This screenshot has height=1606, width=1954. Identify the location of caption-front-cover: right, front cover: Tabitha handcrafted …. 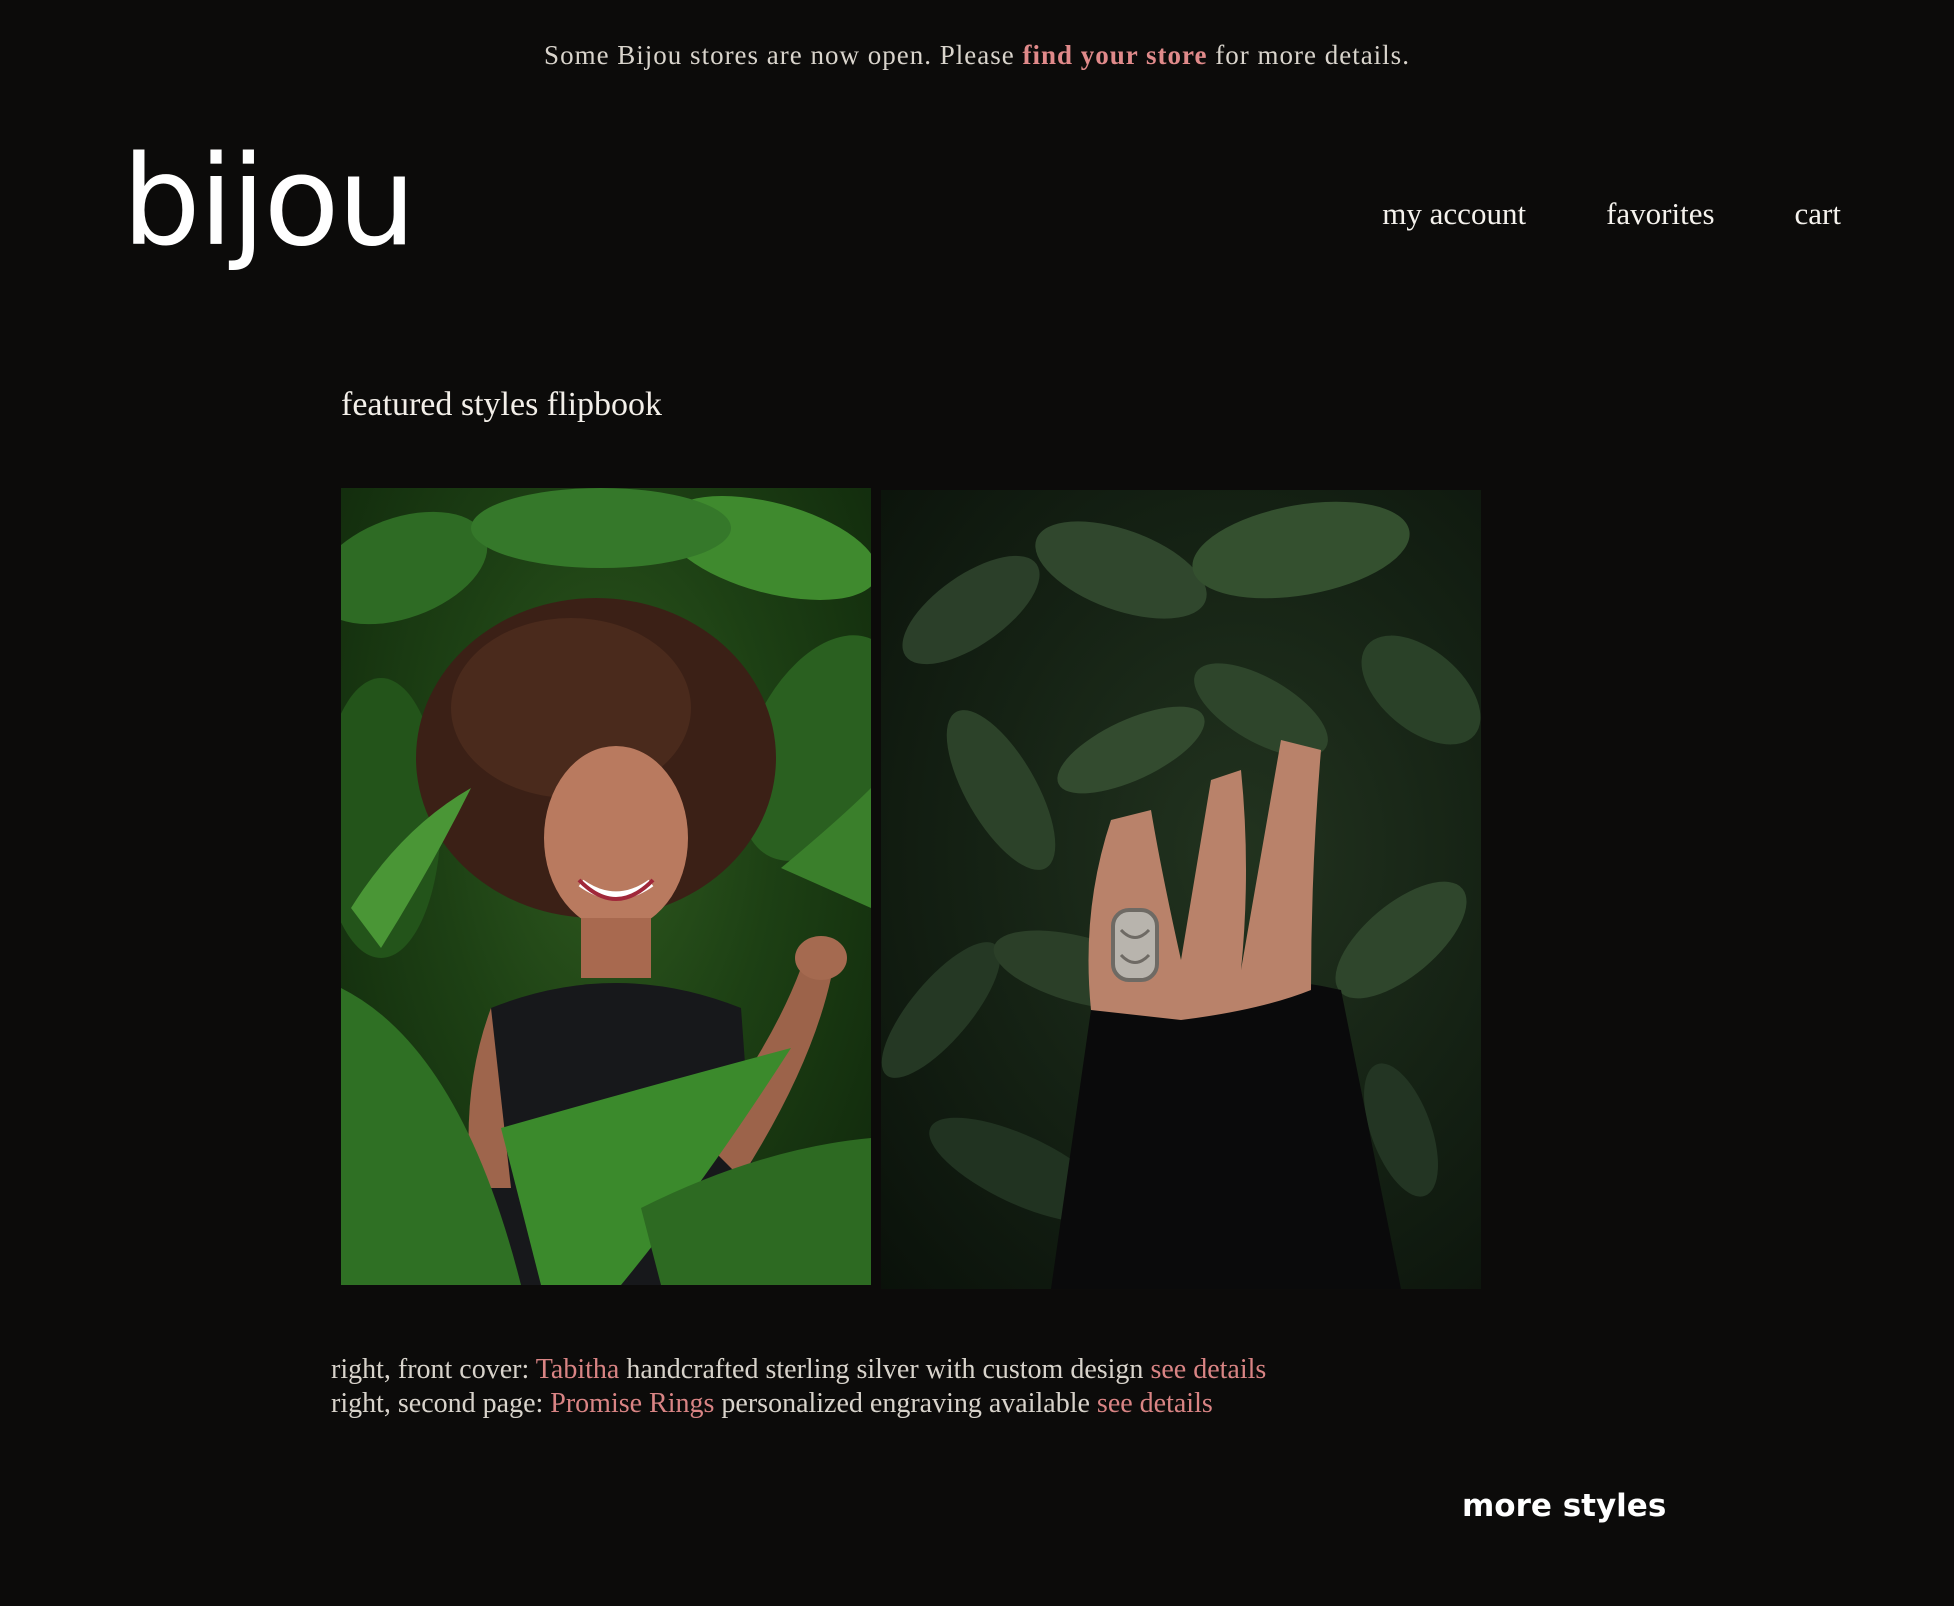
(798, 1370).